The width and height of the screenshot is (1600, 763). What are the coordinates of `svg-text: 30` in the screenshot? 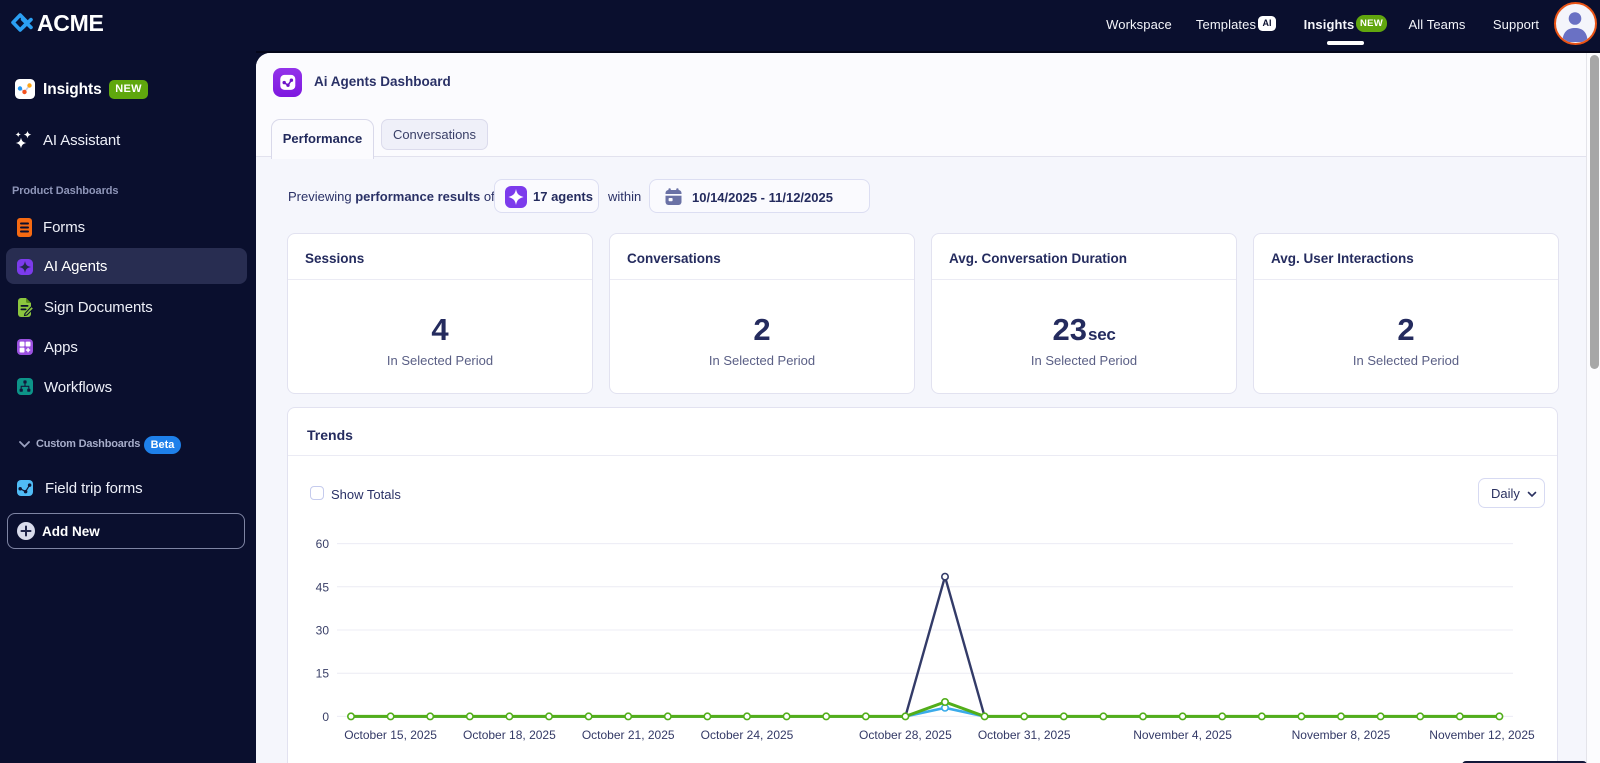 It's located at (323, 631).